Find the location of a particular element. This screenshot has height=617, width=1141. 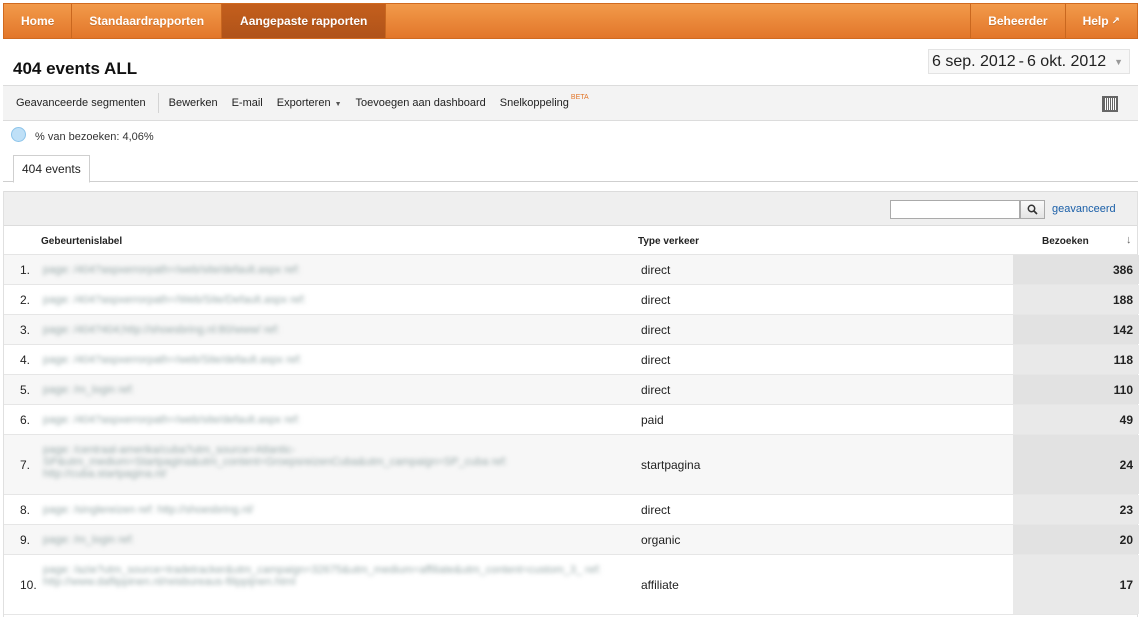

visits-cell: 24 is located at coordinates (1076, 464).